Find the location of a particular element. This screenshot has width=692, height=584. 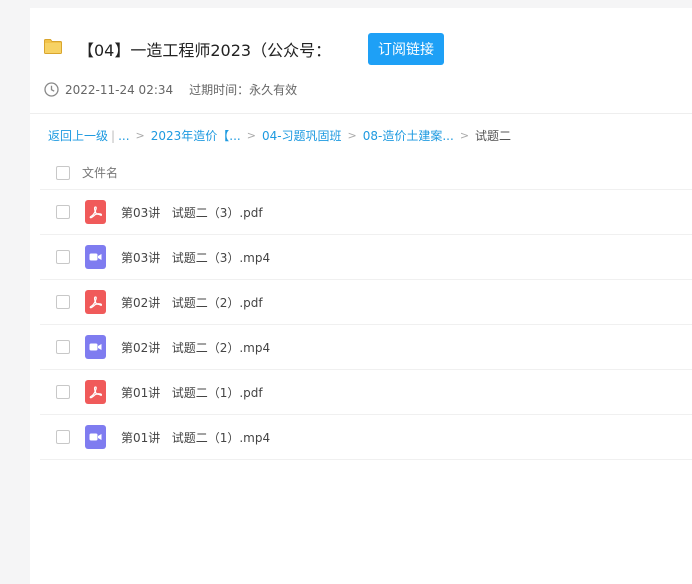

file-name: 第03讲 试题二（3）.mp4 is located at coordinates (195, 257).